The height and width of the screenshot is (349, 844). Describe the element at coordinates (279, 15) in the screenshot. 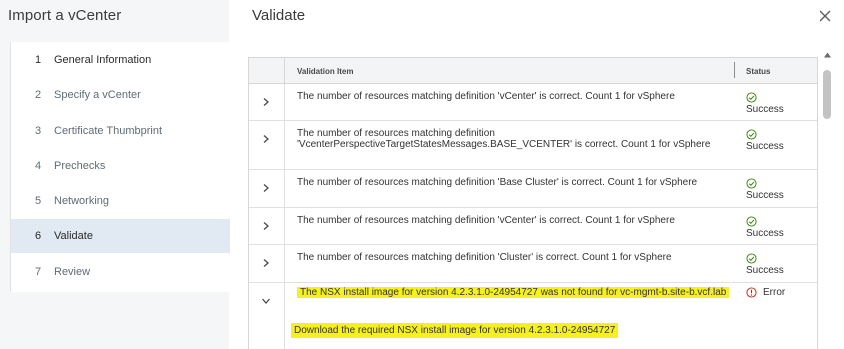

I see `page-title: Validate` at that location.